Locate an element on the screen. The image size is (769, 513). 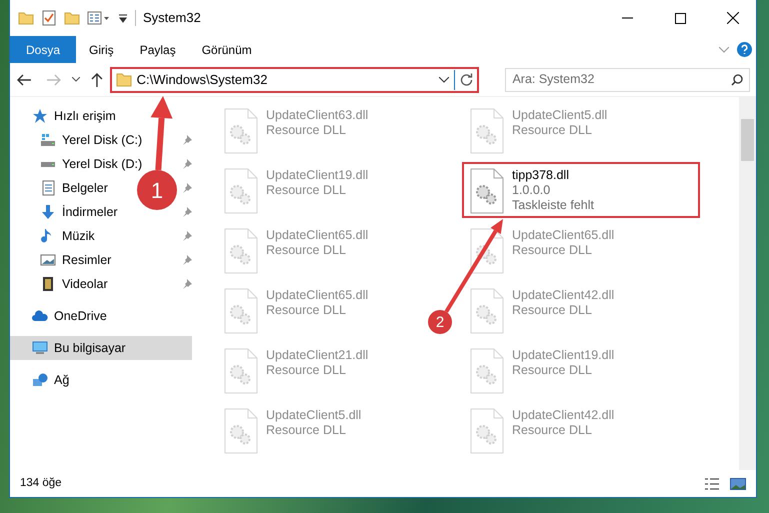
file-detail: Taskleiste fehlt is located at coordinates (553, 205).